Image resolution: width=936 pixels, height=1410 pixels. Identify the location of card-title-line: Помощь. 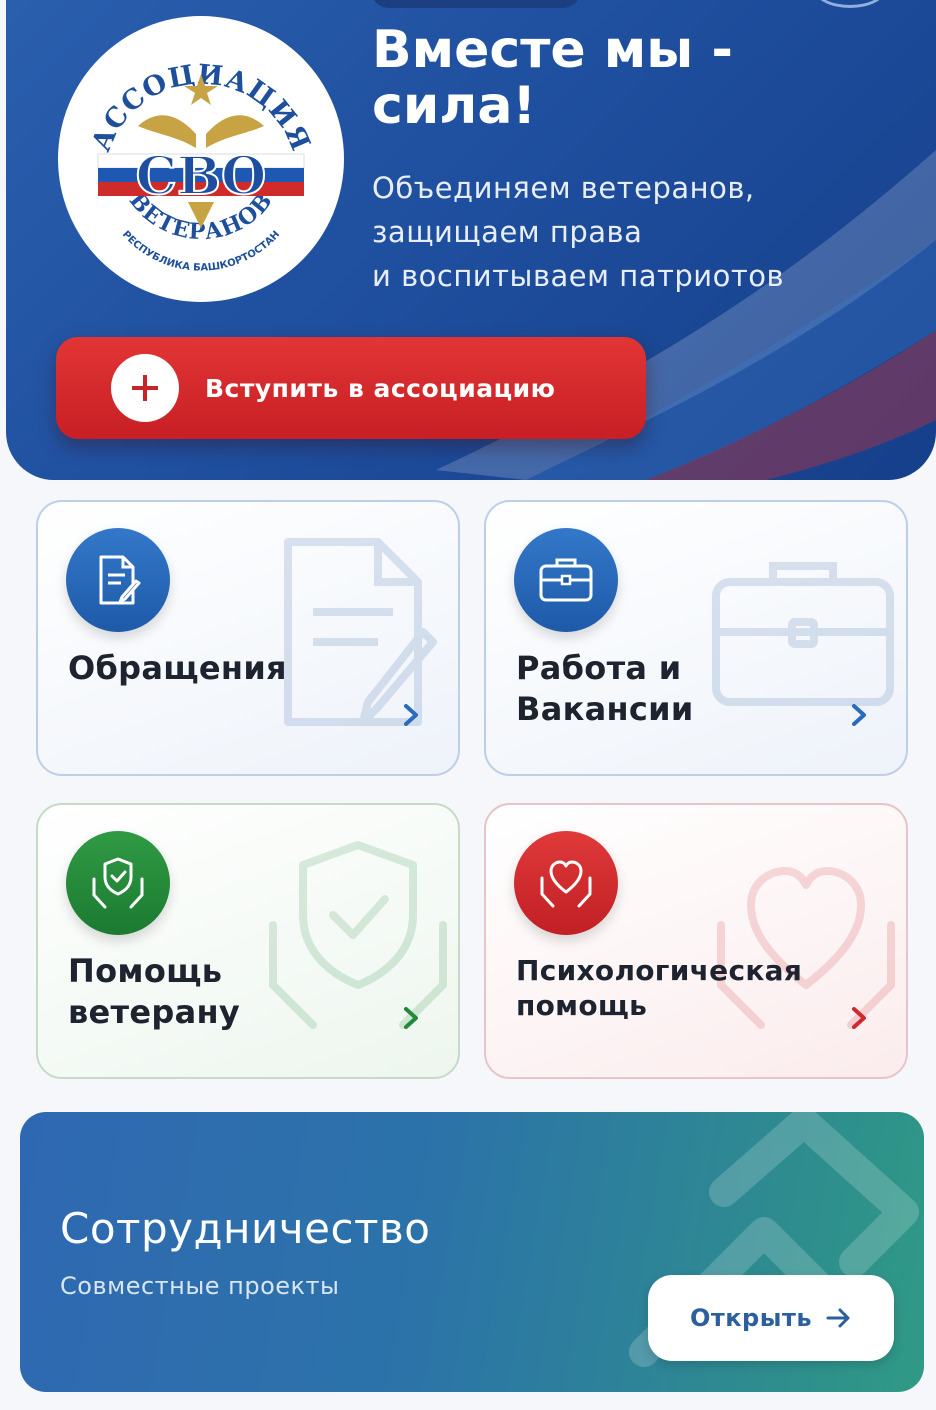
(145, 971).